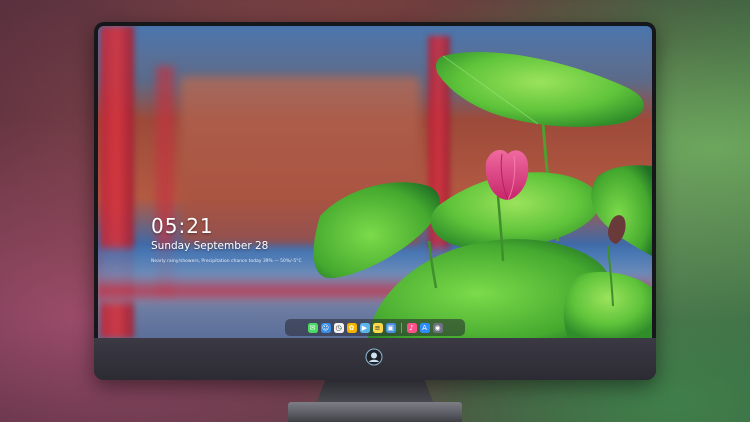 This screenshot has width=750, height=422. What do you see at coordinates (437, 327) in the screenshot?
I see `camera-icon: ◉` at bounding box center [437, 327].